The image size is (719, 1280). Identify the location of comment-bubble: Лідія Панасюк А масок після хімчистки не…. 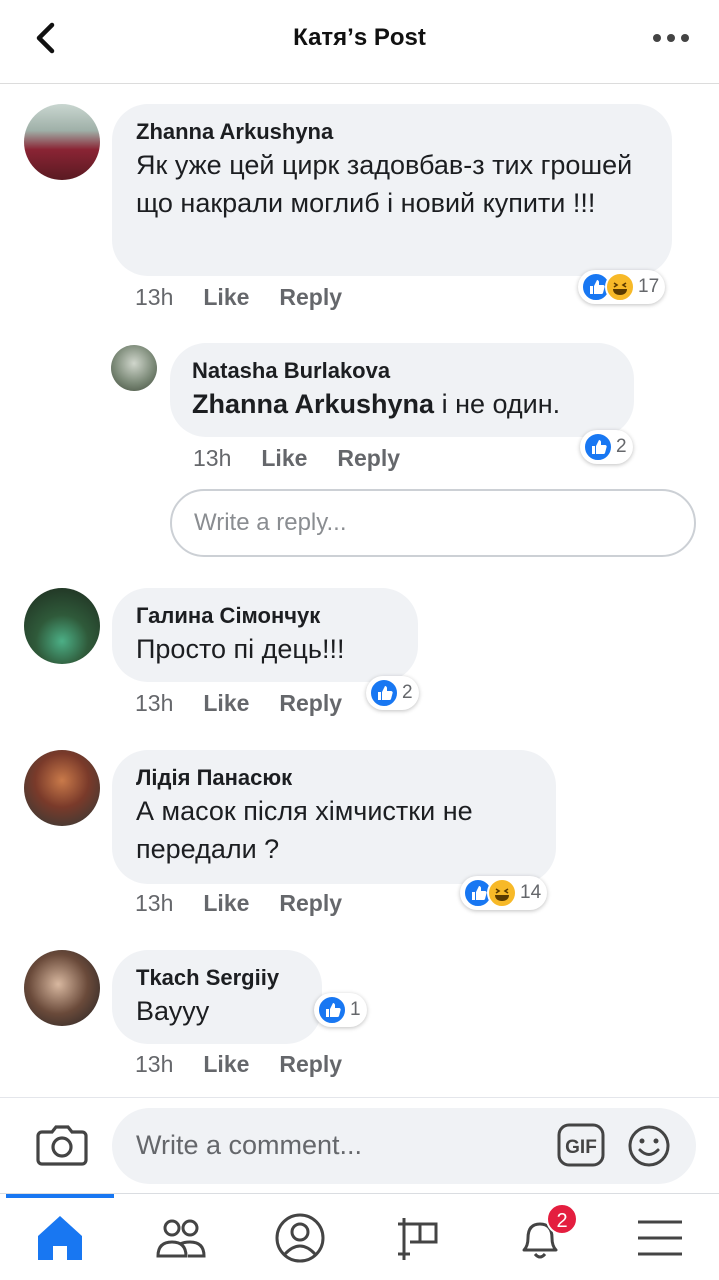
(334, 817).